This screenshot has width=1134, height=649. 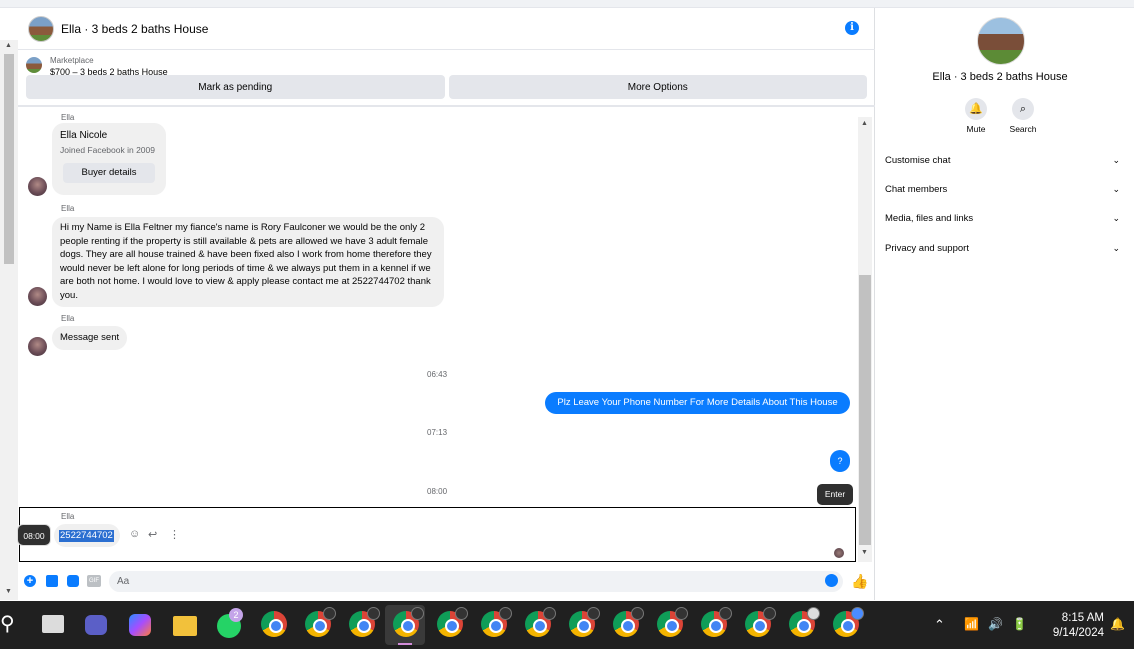 I want to click on listing-actions: Mark as pending More Options, so click(x=446, y=87).